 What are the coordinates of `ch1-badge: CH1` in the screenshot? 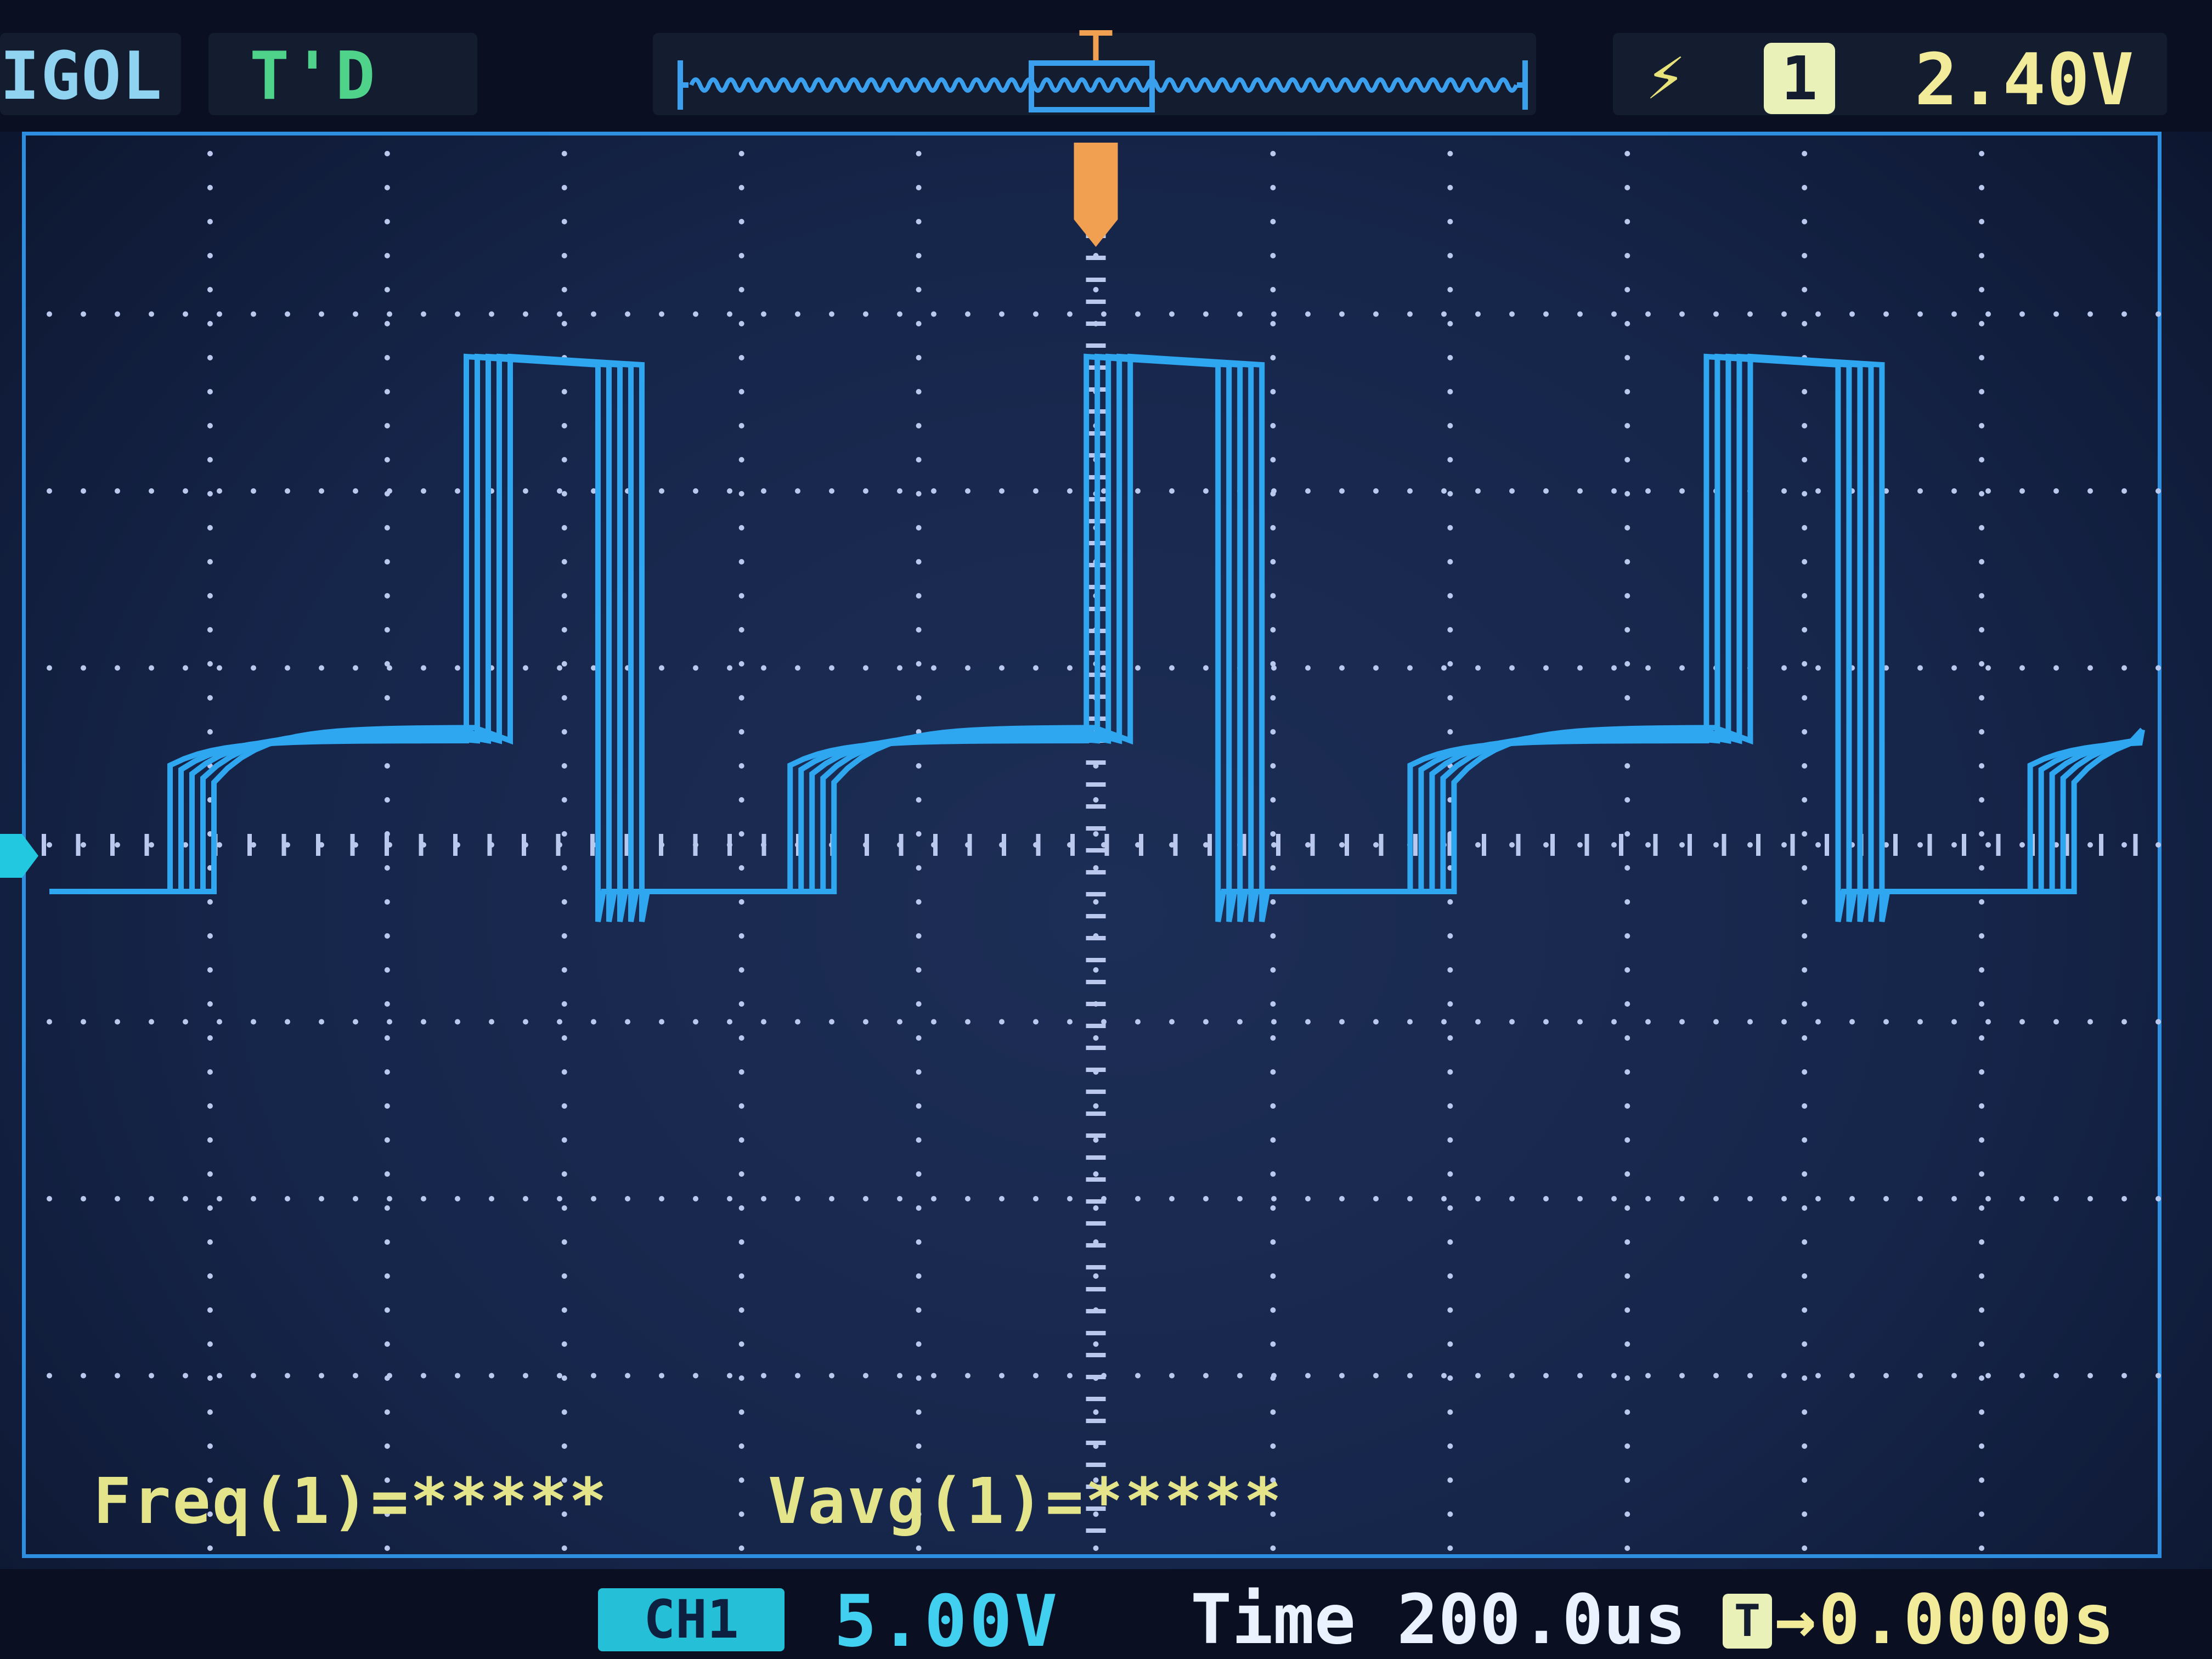 It's located at (691, 1620).